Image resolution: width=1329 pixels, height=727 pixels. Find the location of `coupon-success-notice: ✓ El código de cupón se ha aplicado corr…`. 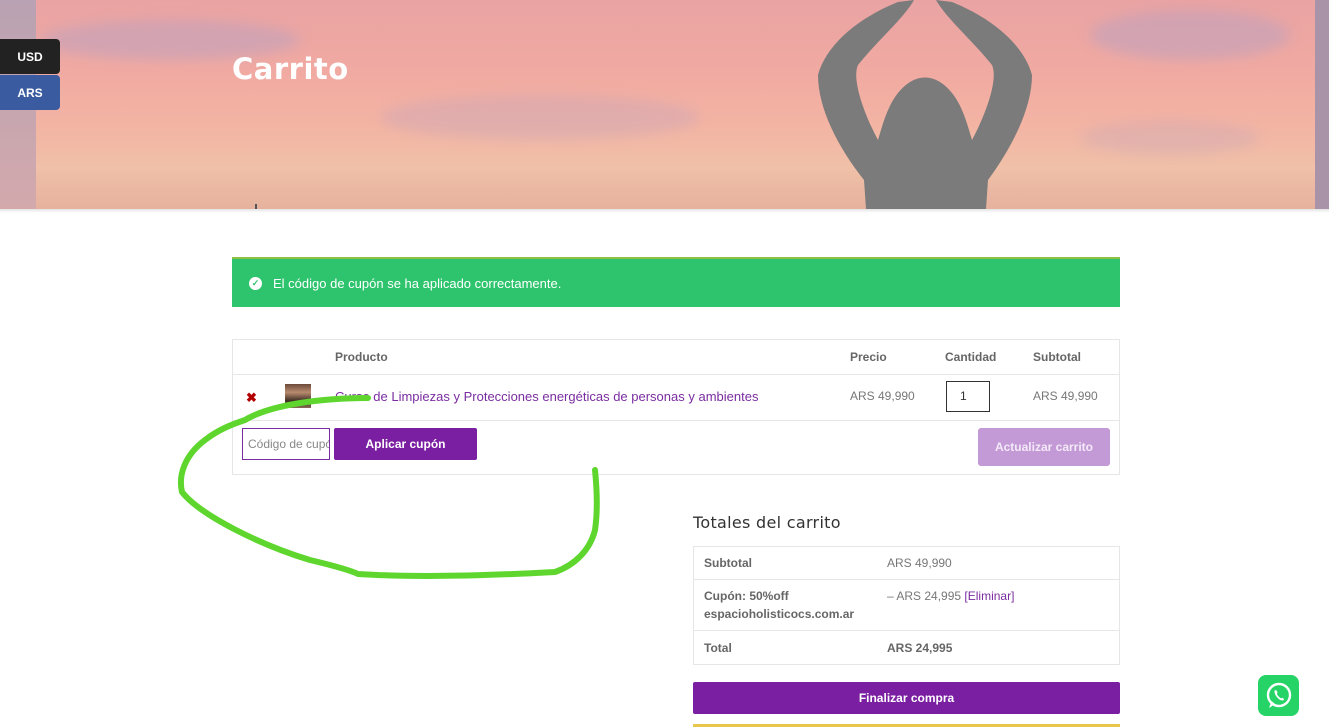

coupon-success-notice: ✓ El código de cupón se ha aplicado corr… is located at coordinates (676, 282).